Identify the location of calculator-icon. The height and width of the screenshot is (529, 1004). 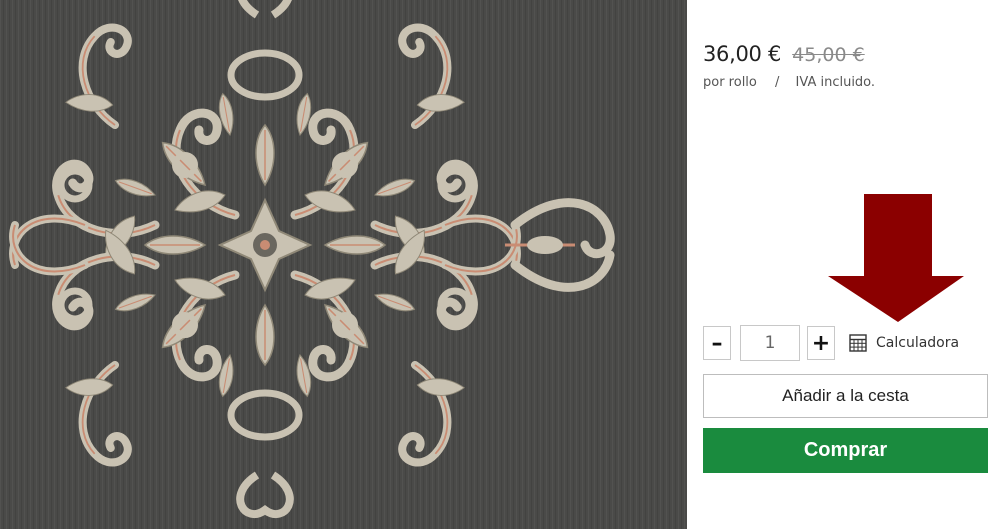
(858, 343).